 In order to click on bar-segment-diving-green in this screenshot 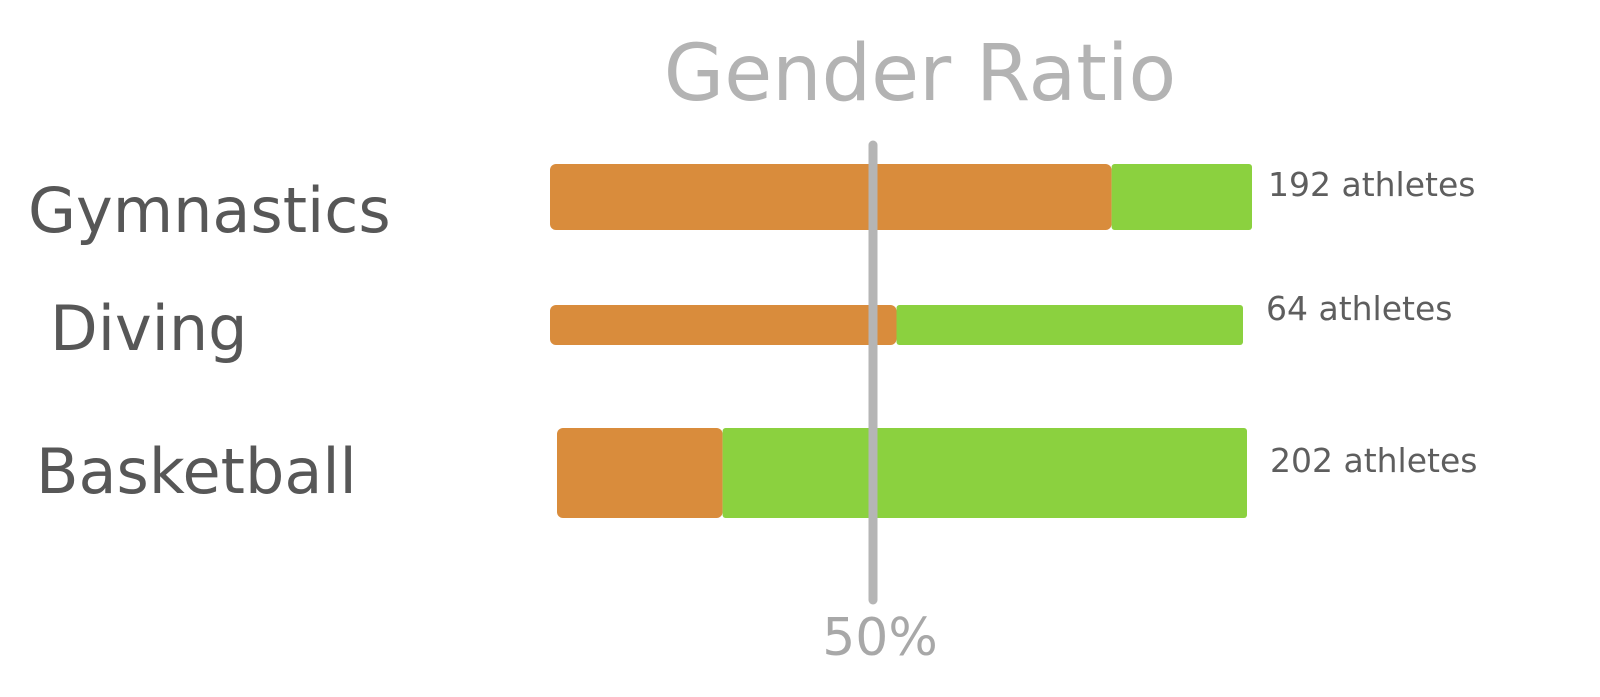, I will do `click(1069, 325)`.